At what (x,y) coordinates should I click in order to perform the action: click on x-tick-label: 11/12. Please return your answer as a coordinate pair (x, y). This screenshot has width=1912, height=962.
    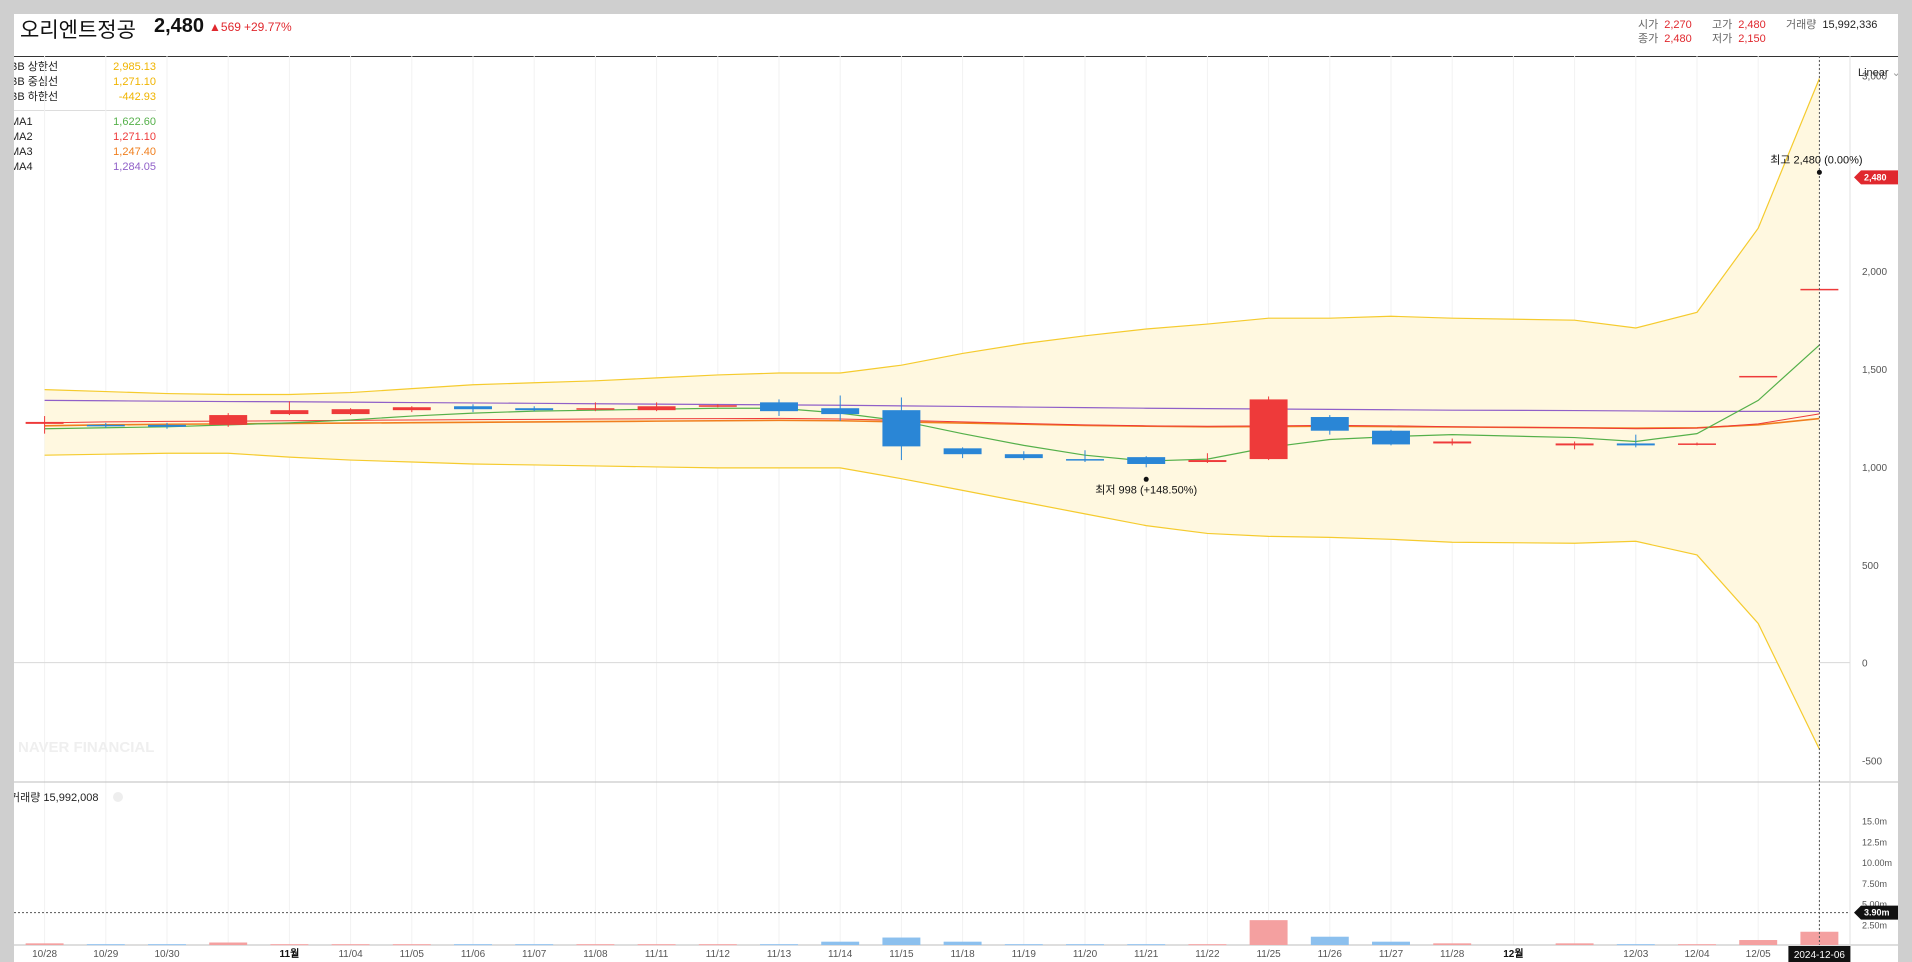
    Looking at the image, I should click on (718, 954).